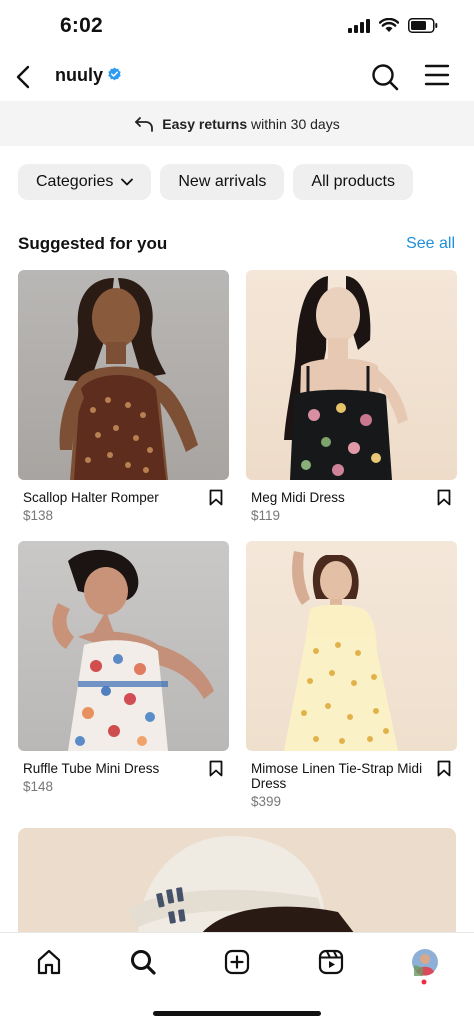 The image size is (474, 1024). Describe the element at coordinates (424, 982) in the screenshot. I see `notification-dot` at that location.